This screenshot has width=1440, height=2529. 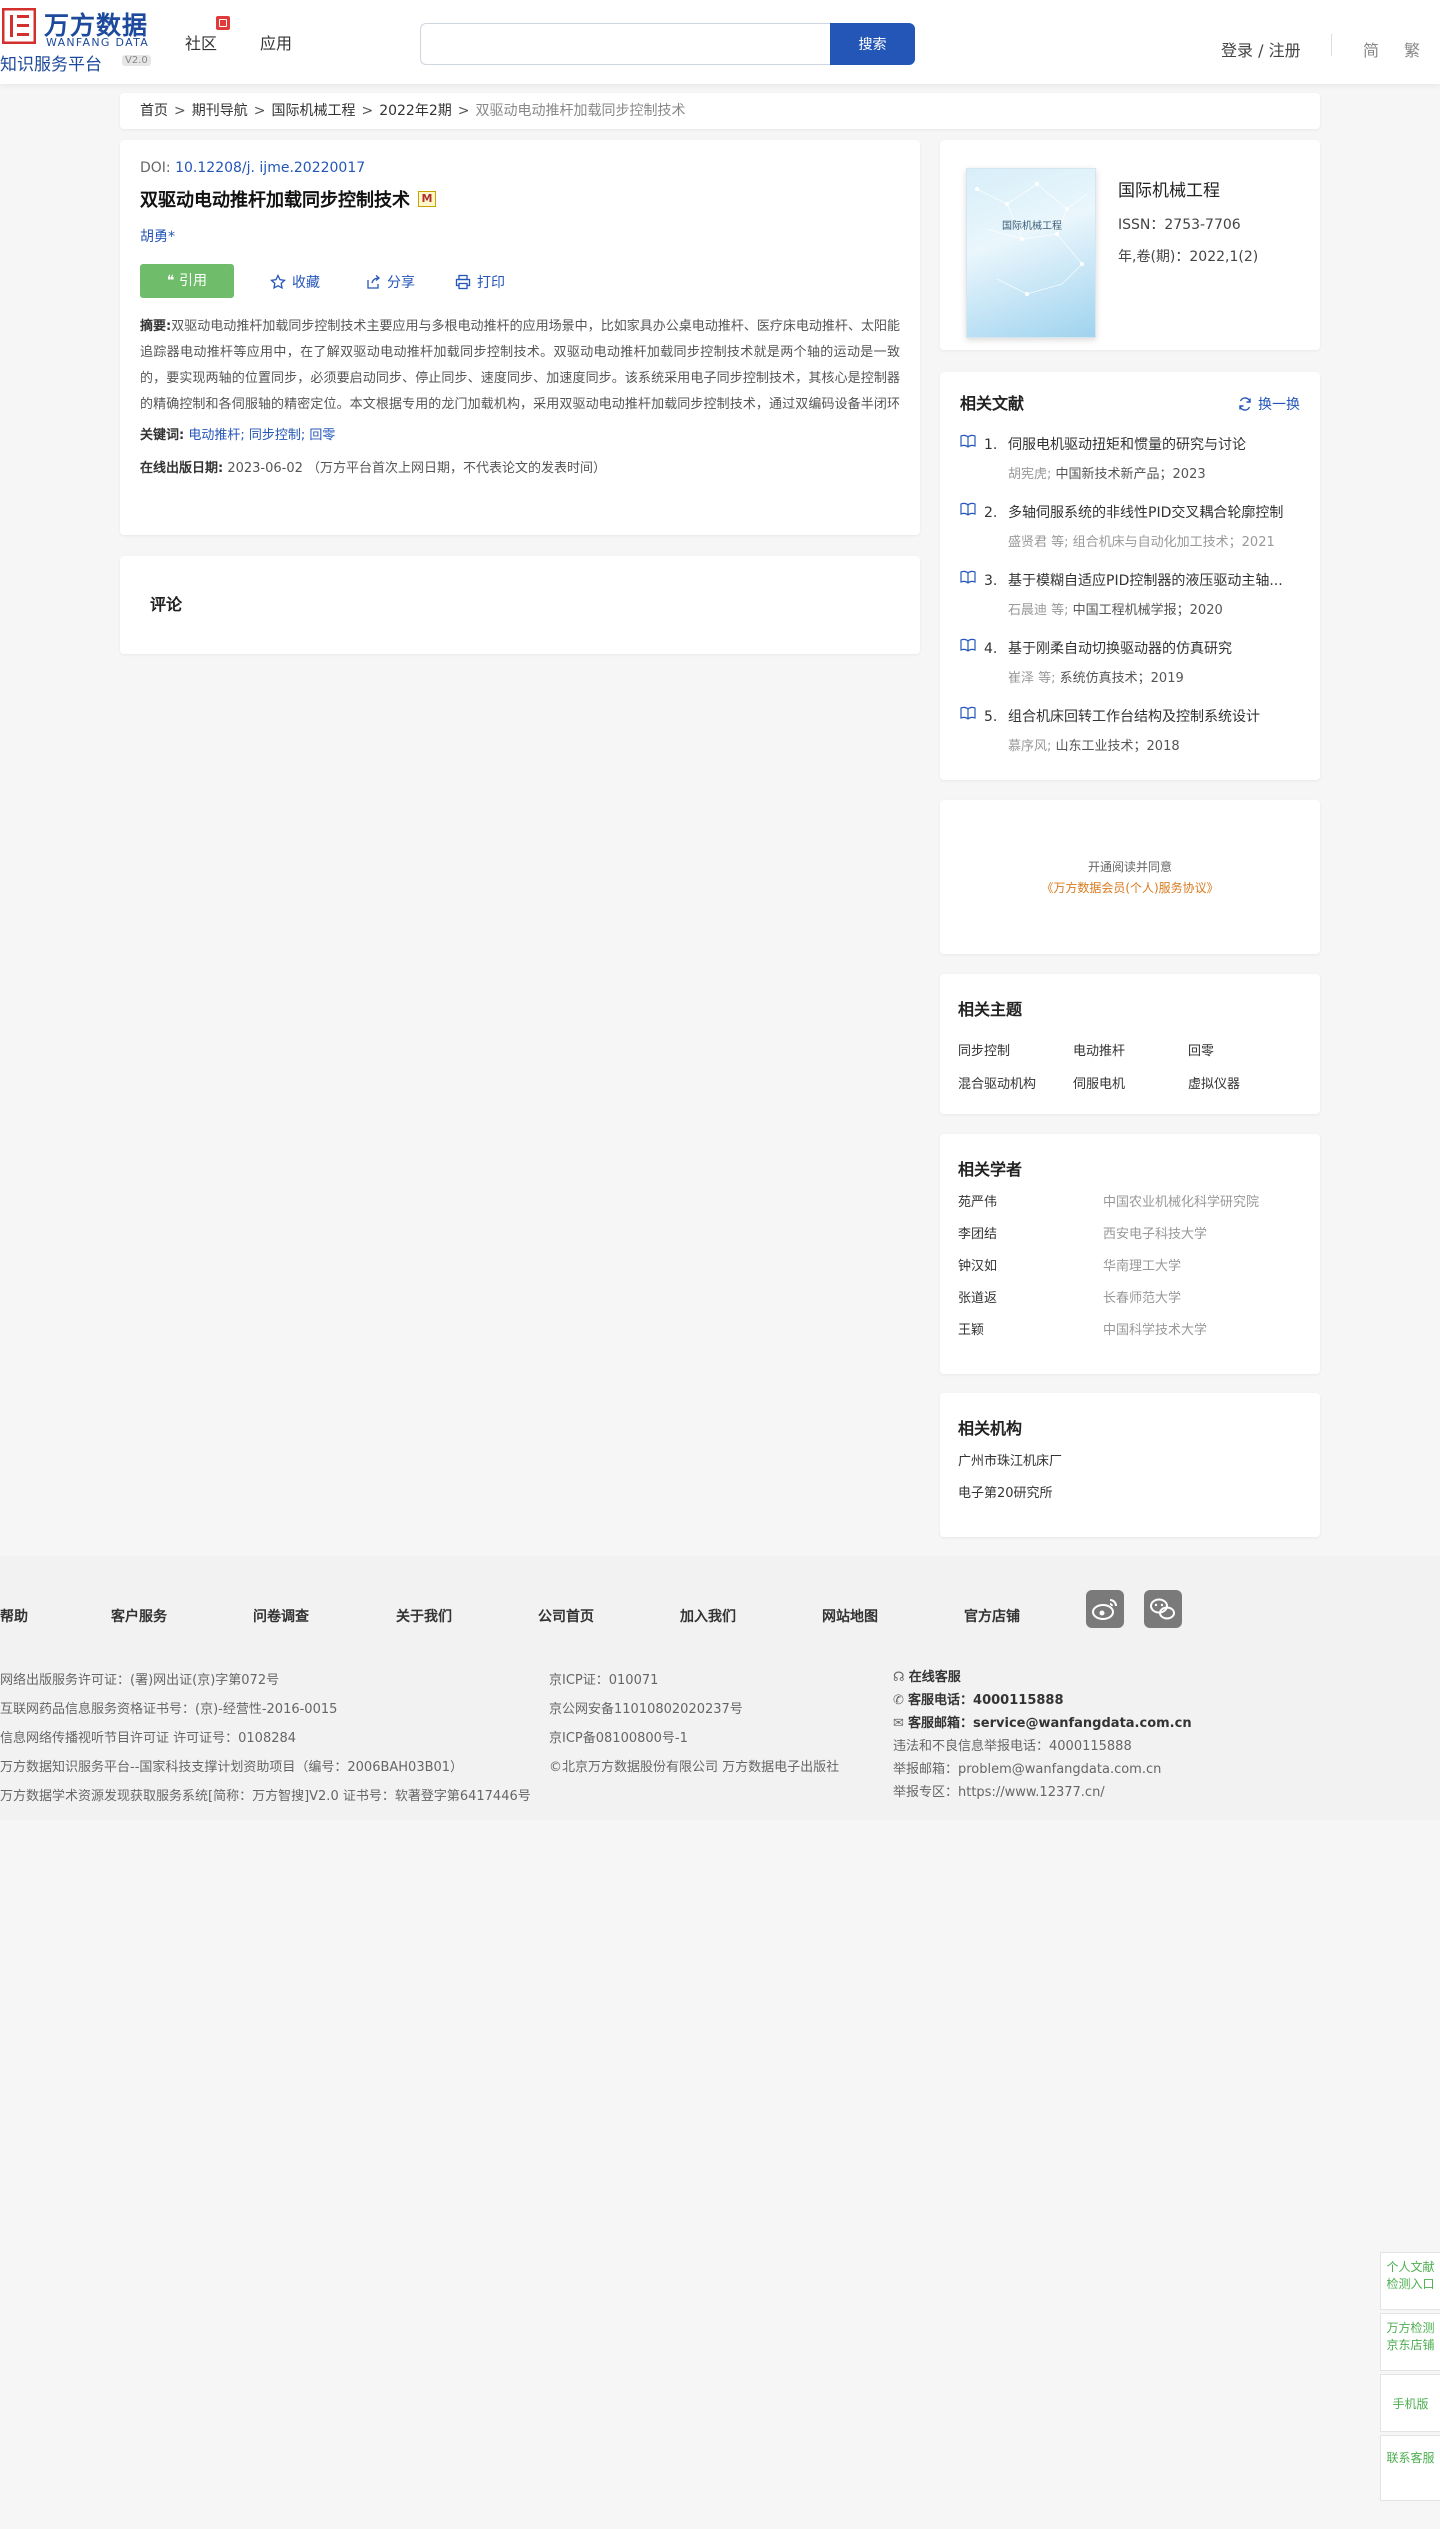 What do you see at coordinates (1015, 1082) in the screenshot?
I see `topic-link: 混合驱动机构` at bounding box center [1015, 1082].